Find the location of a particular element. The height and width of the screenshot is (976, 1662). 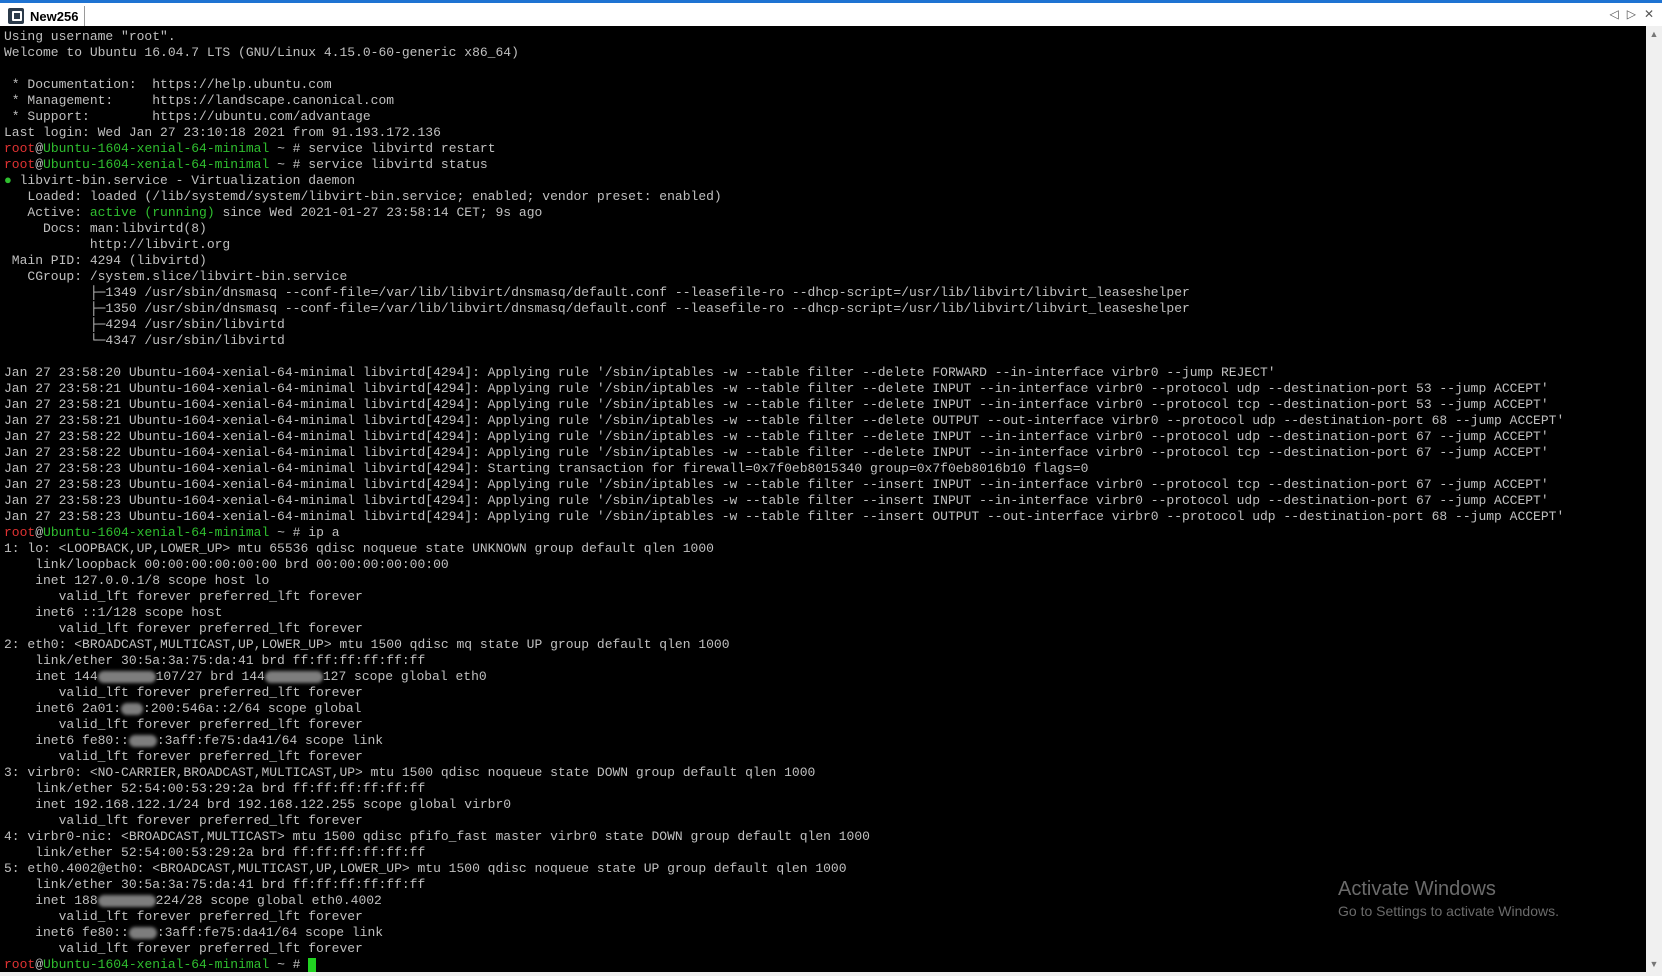

terminal-line: ├─4294 /usr/sbin/libvirtd is located at coordinates (784, 325).